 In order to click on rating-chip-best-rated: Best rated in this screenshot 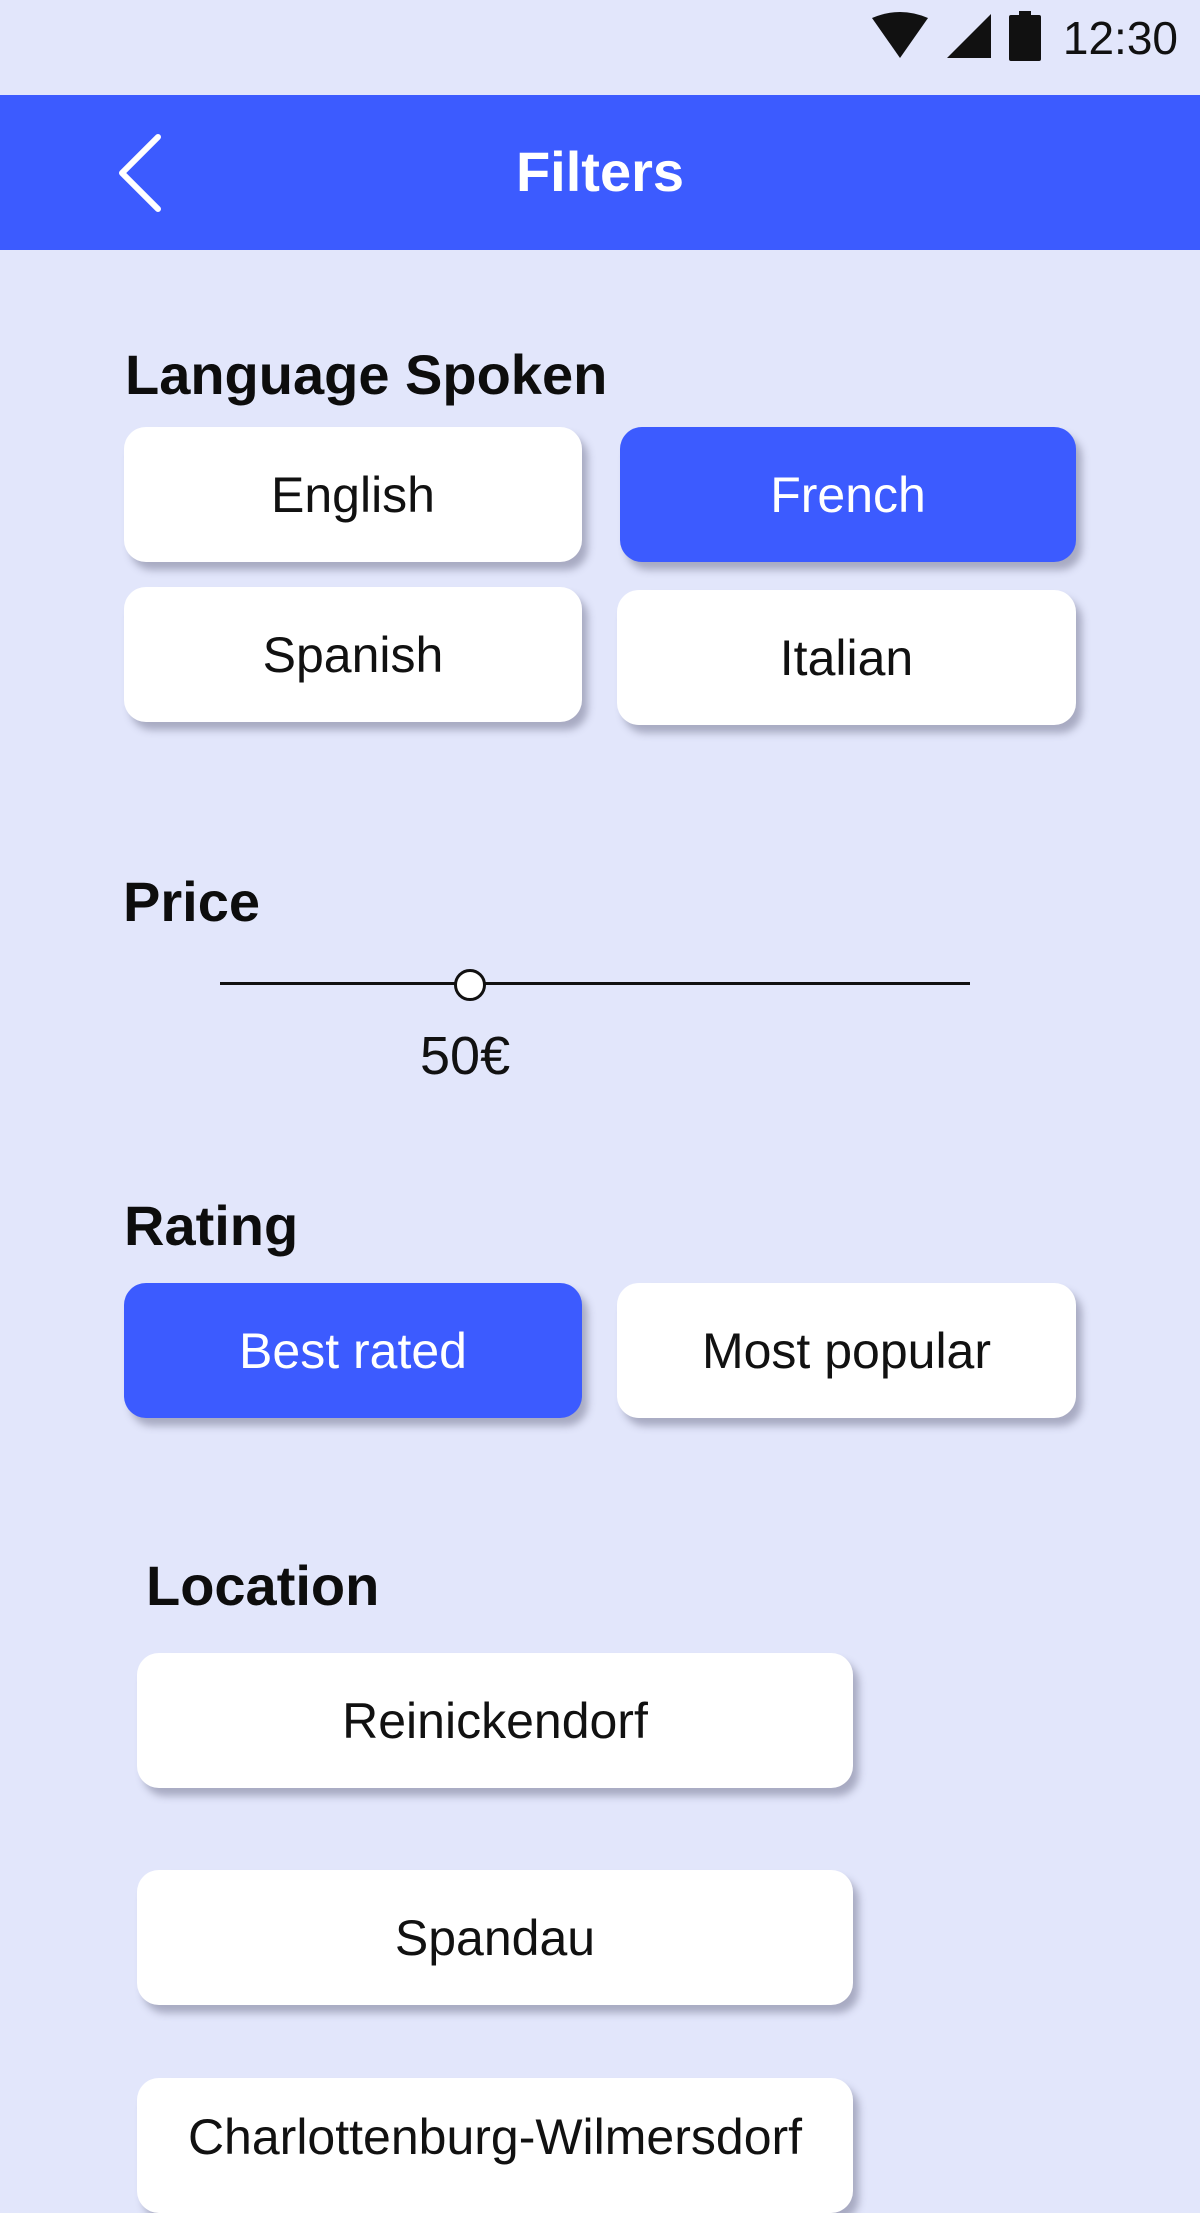, I will do `click(353, 1350)`.